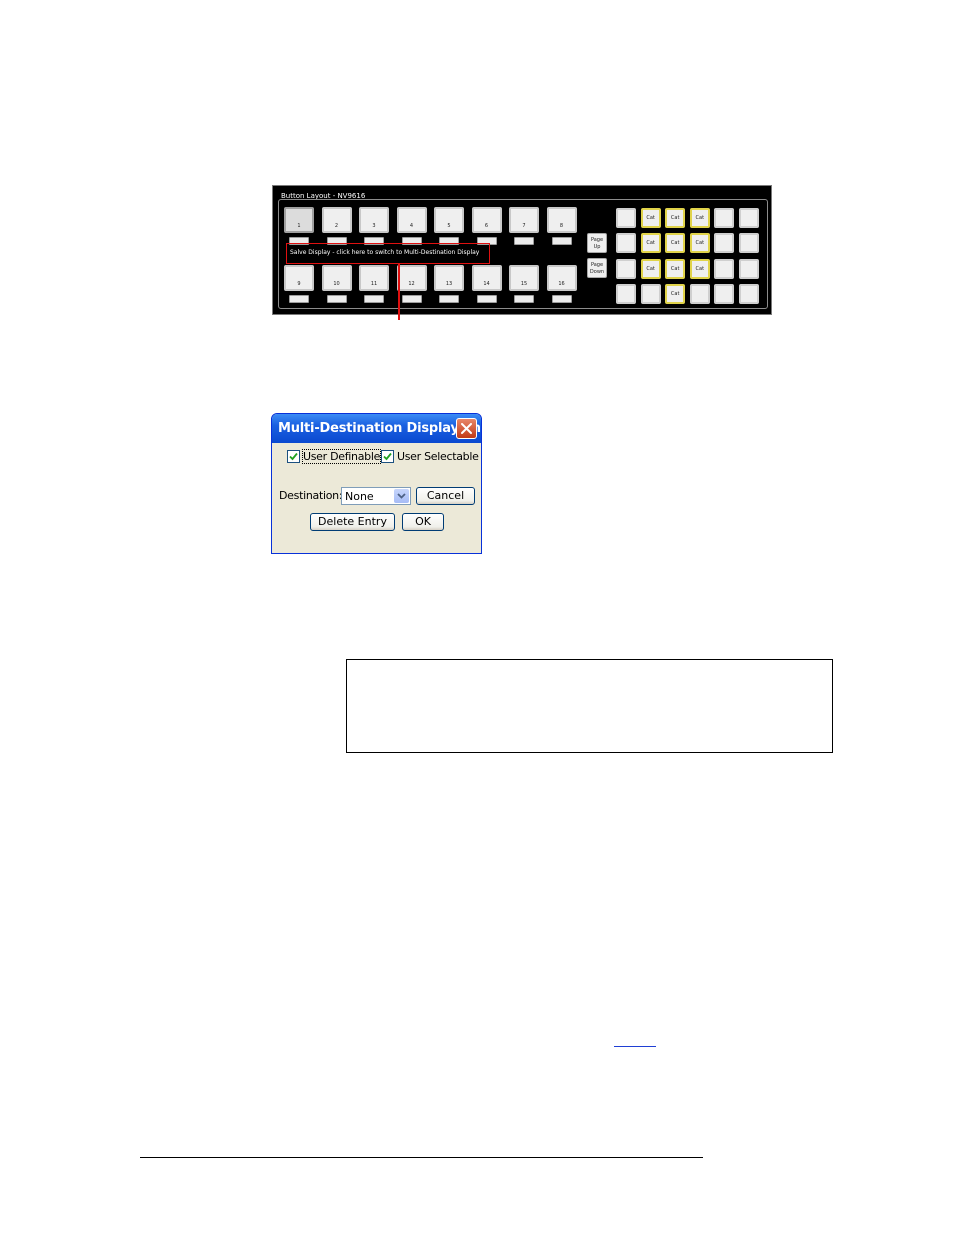  I want to click on close-icon, so click(466, 428).